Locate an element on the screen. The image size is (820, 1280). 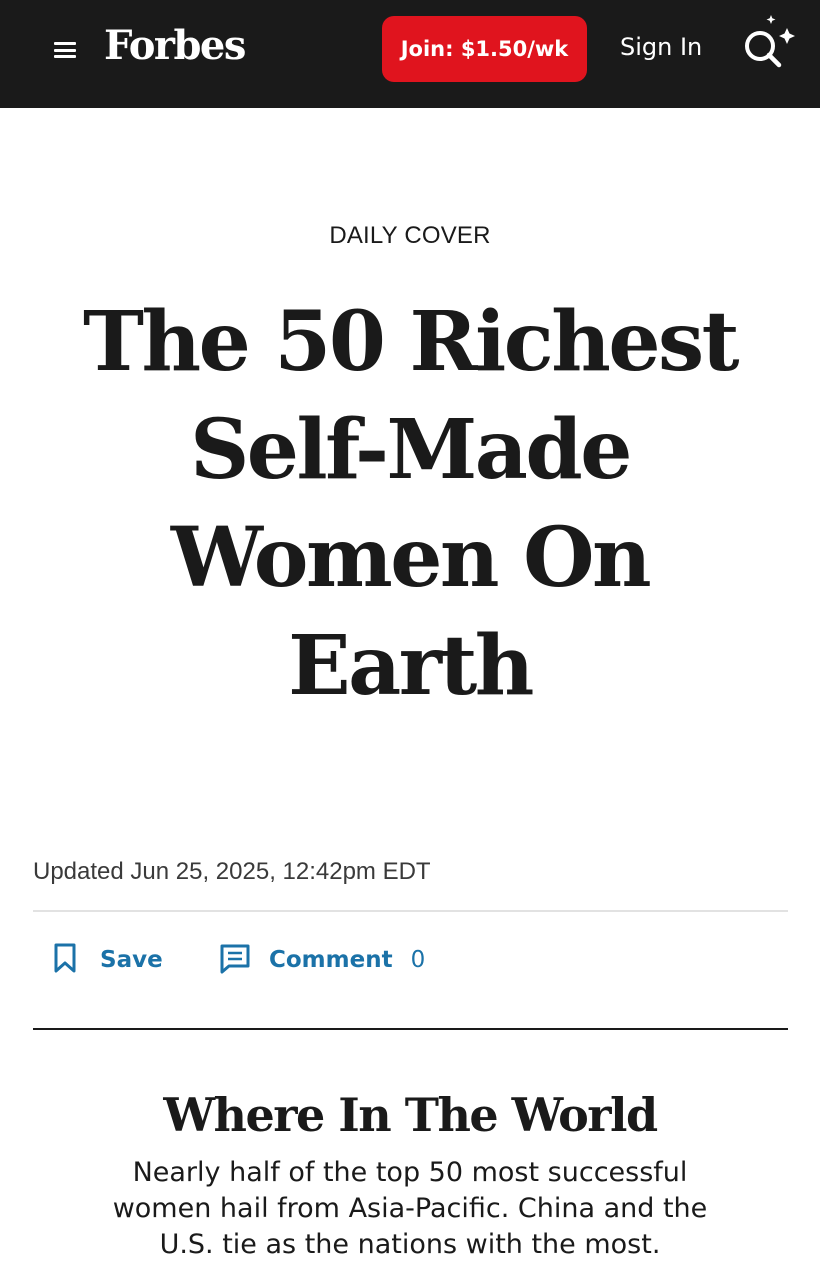
bookmark-icon is located at coordinates (65, 960).